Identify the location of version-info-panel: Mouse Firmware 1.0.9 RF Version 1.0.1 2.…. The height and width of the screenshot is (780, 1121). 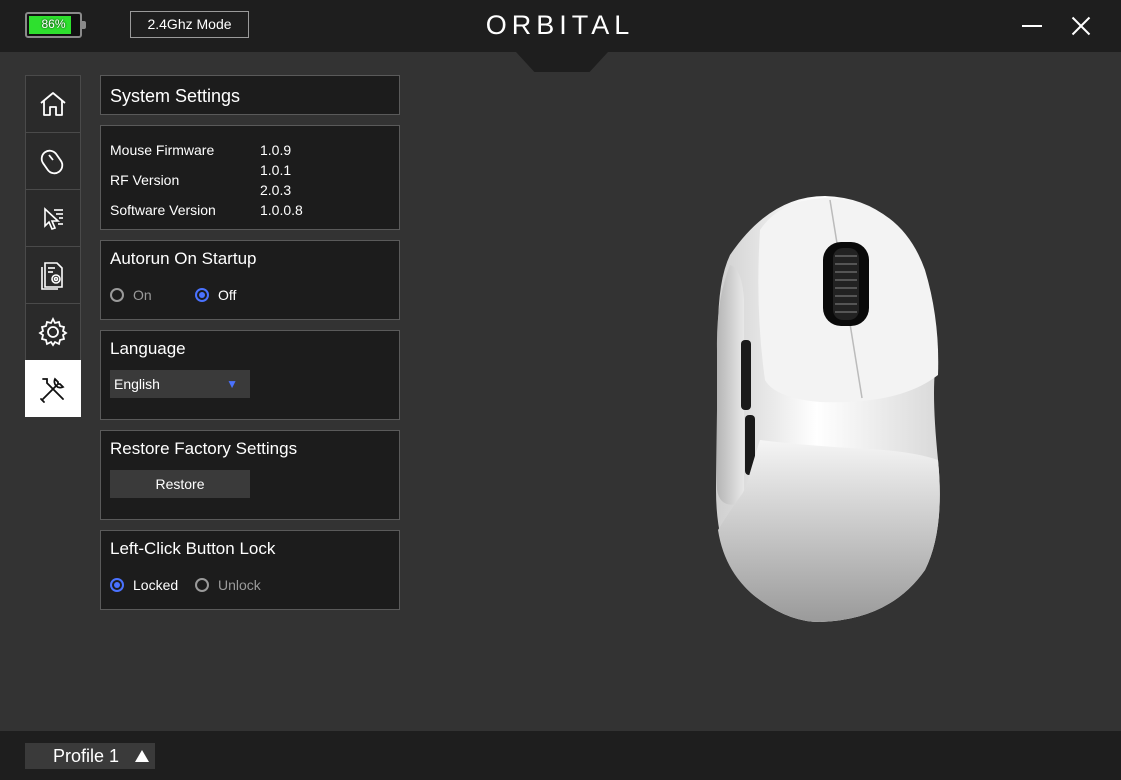
(250, 177).